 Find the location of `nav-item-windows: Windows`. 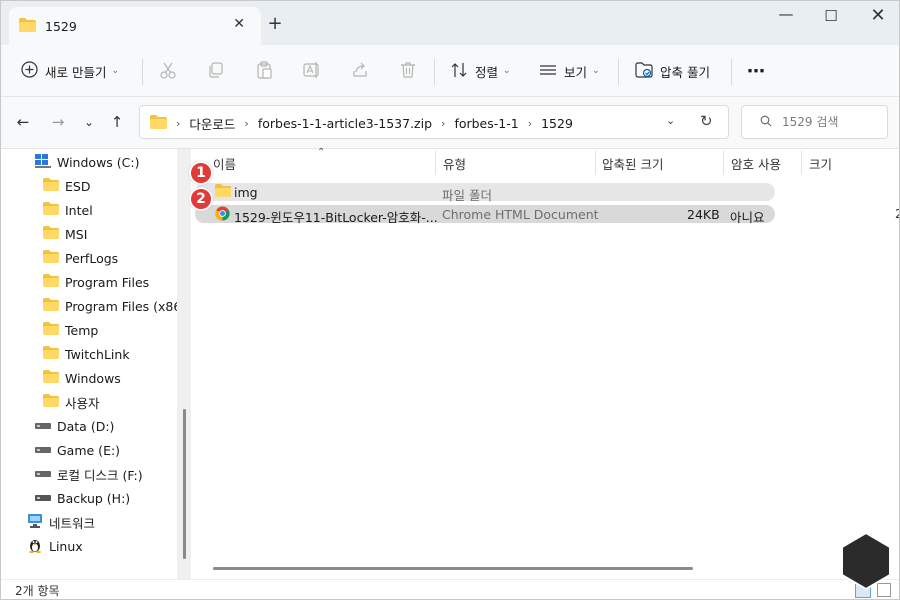

nav-item-windows: Windows is located at coordinates (82, 378).